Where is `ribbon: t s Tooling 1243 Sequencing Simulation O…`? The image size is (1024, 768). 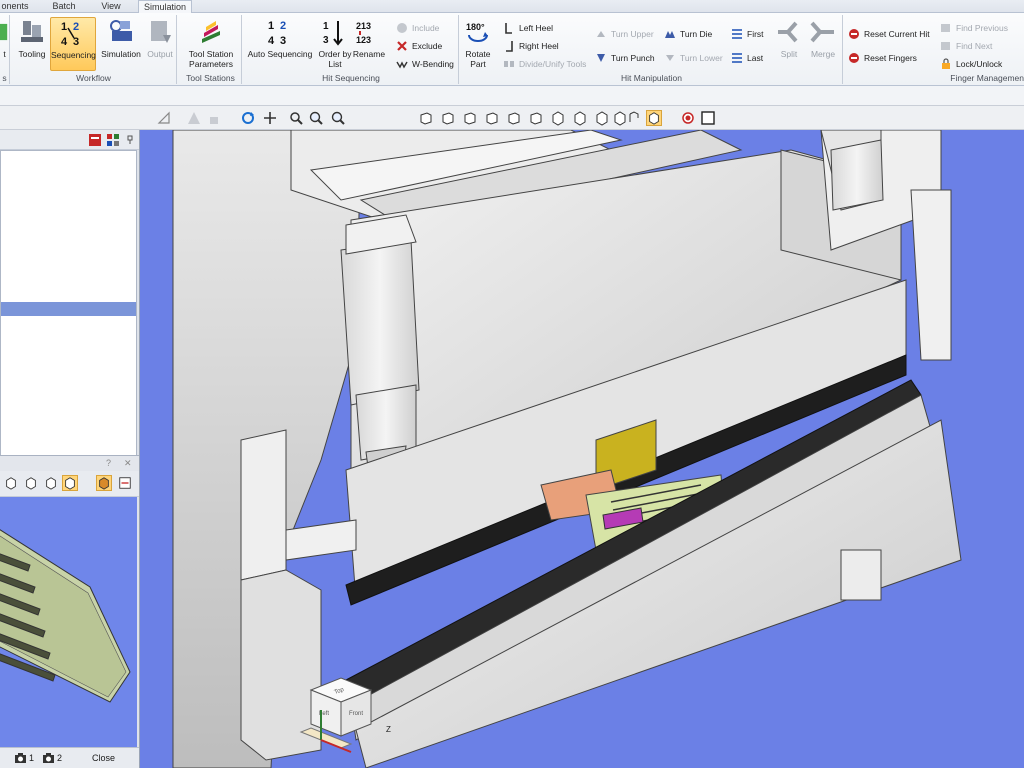 ribbon: t s Tooling 1243 Sequencing Simulation O… is located at coordinates (512, 49).